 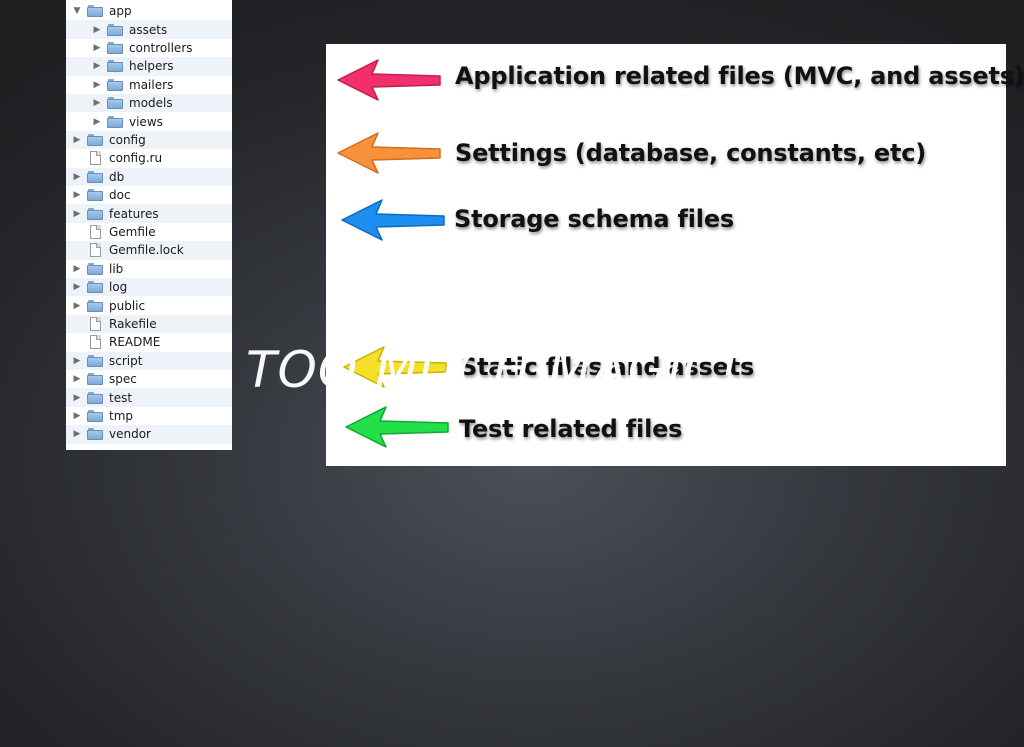 What do you see at coordinates (120, 11) in the screenshot?
I see `tree-item-label: app` at bounding box center [120, 11].